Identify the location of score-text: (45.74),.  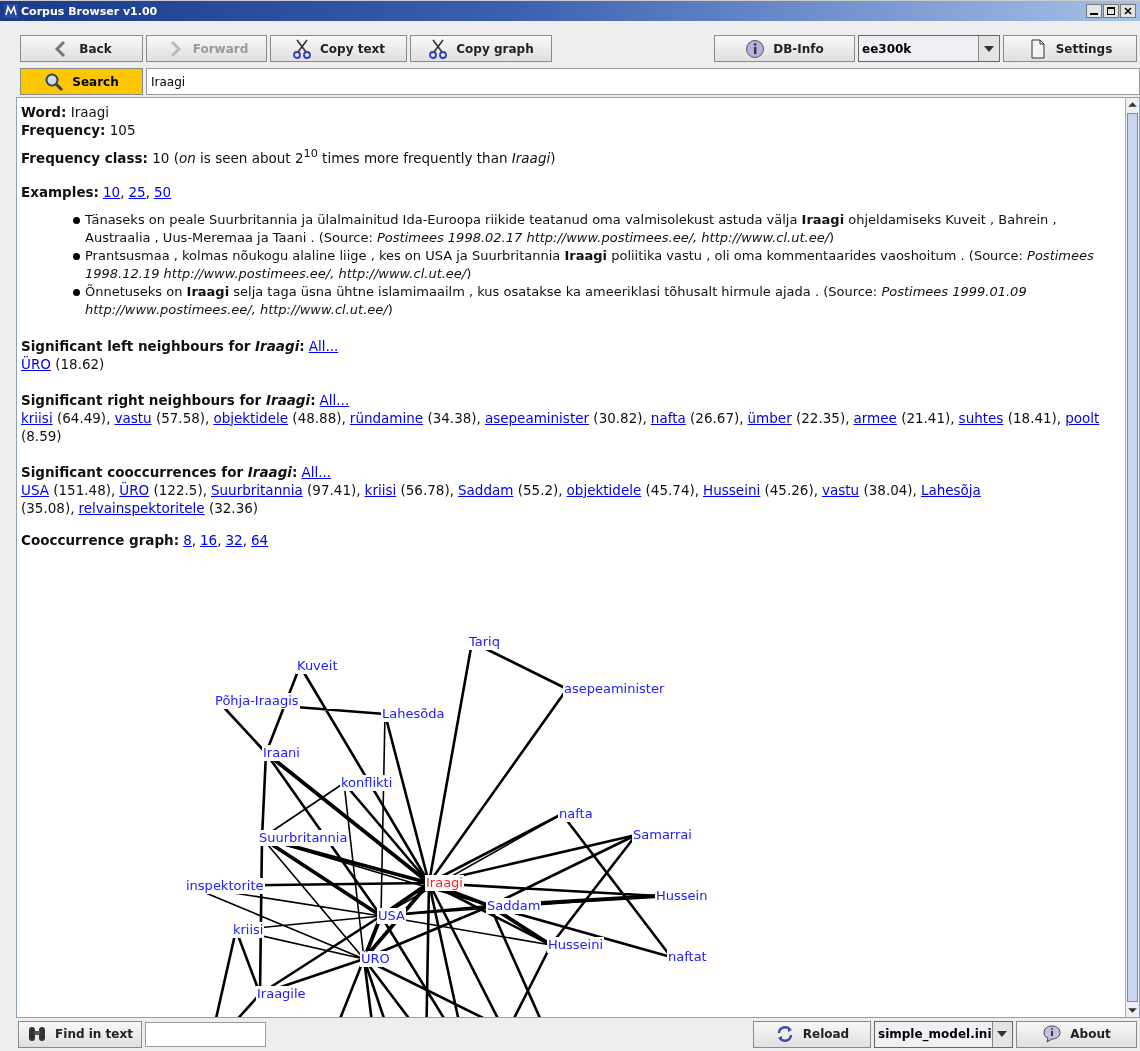
(672, 489).